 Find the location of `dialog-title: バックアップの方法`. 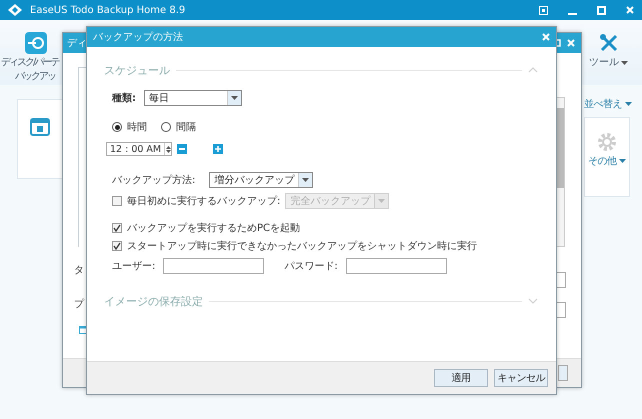

dialog-title: バックアップの方法 is located at coordinates (138, 37).